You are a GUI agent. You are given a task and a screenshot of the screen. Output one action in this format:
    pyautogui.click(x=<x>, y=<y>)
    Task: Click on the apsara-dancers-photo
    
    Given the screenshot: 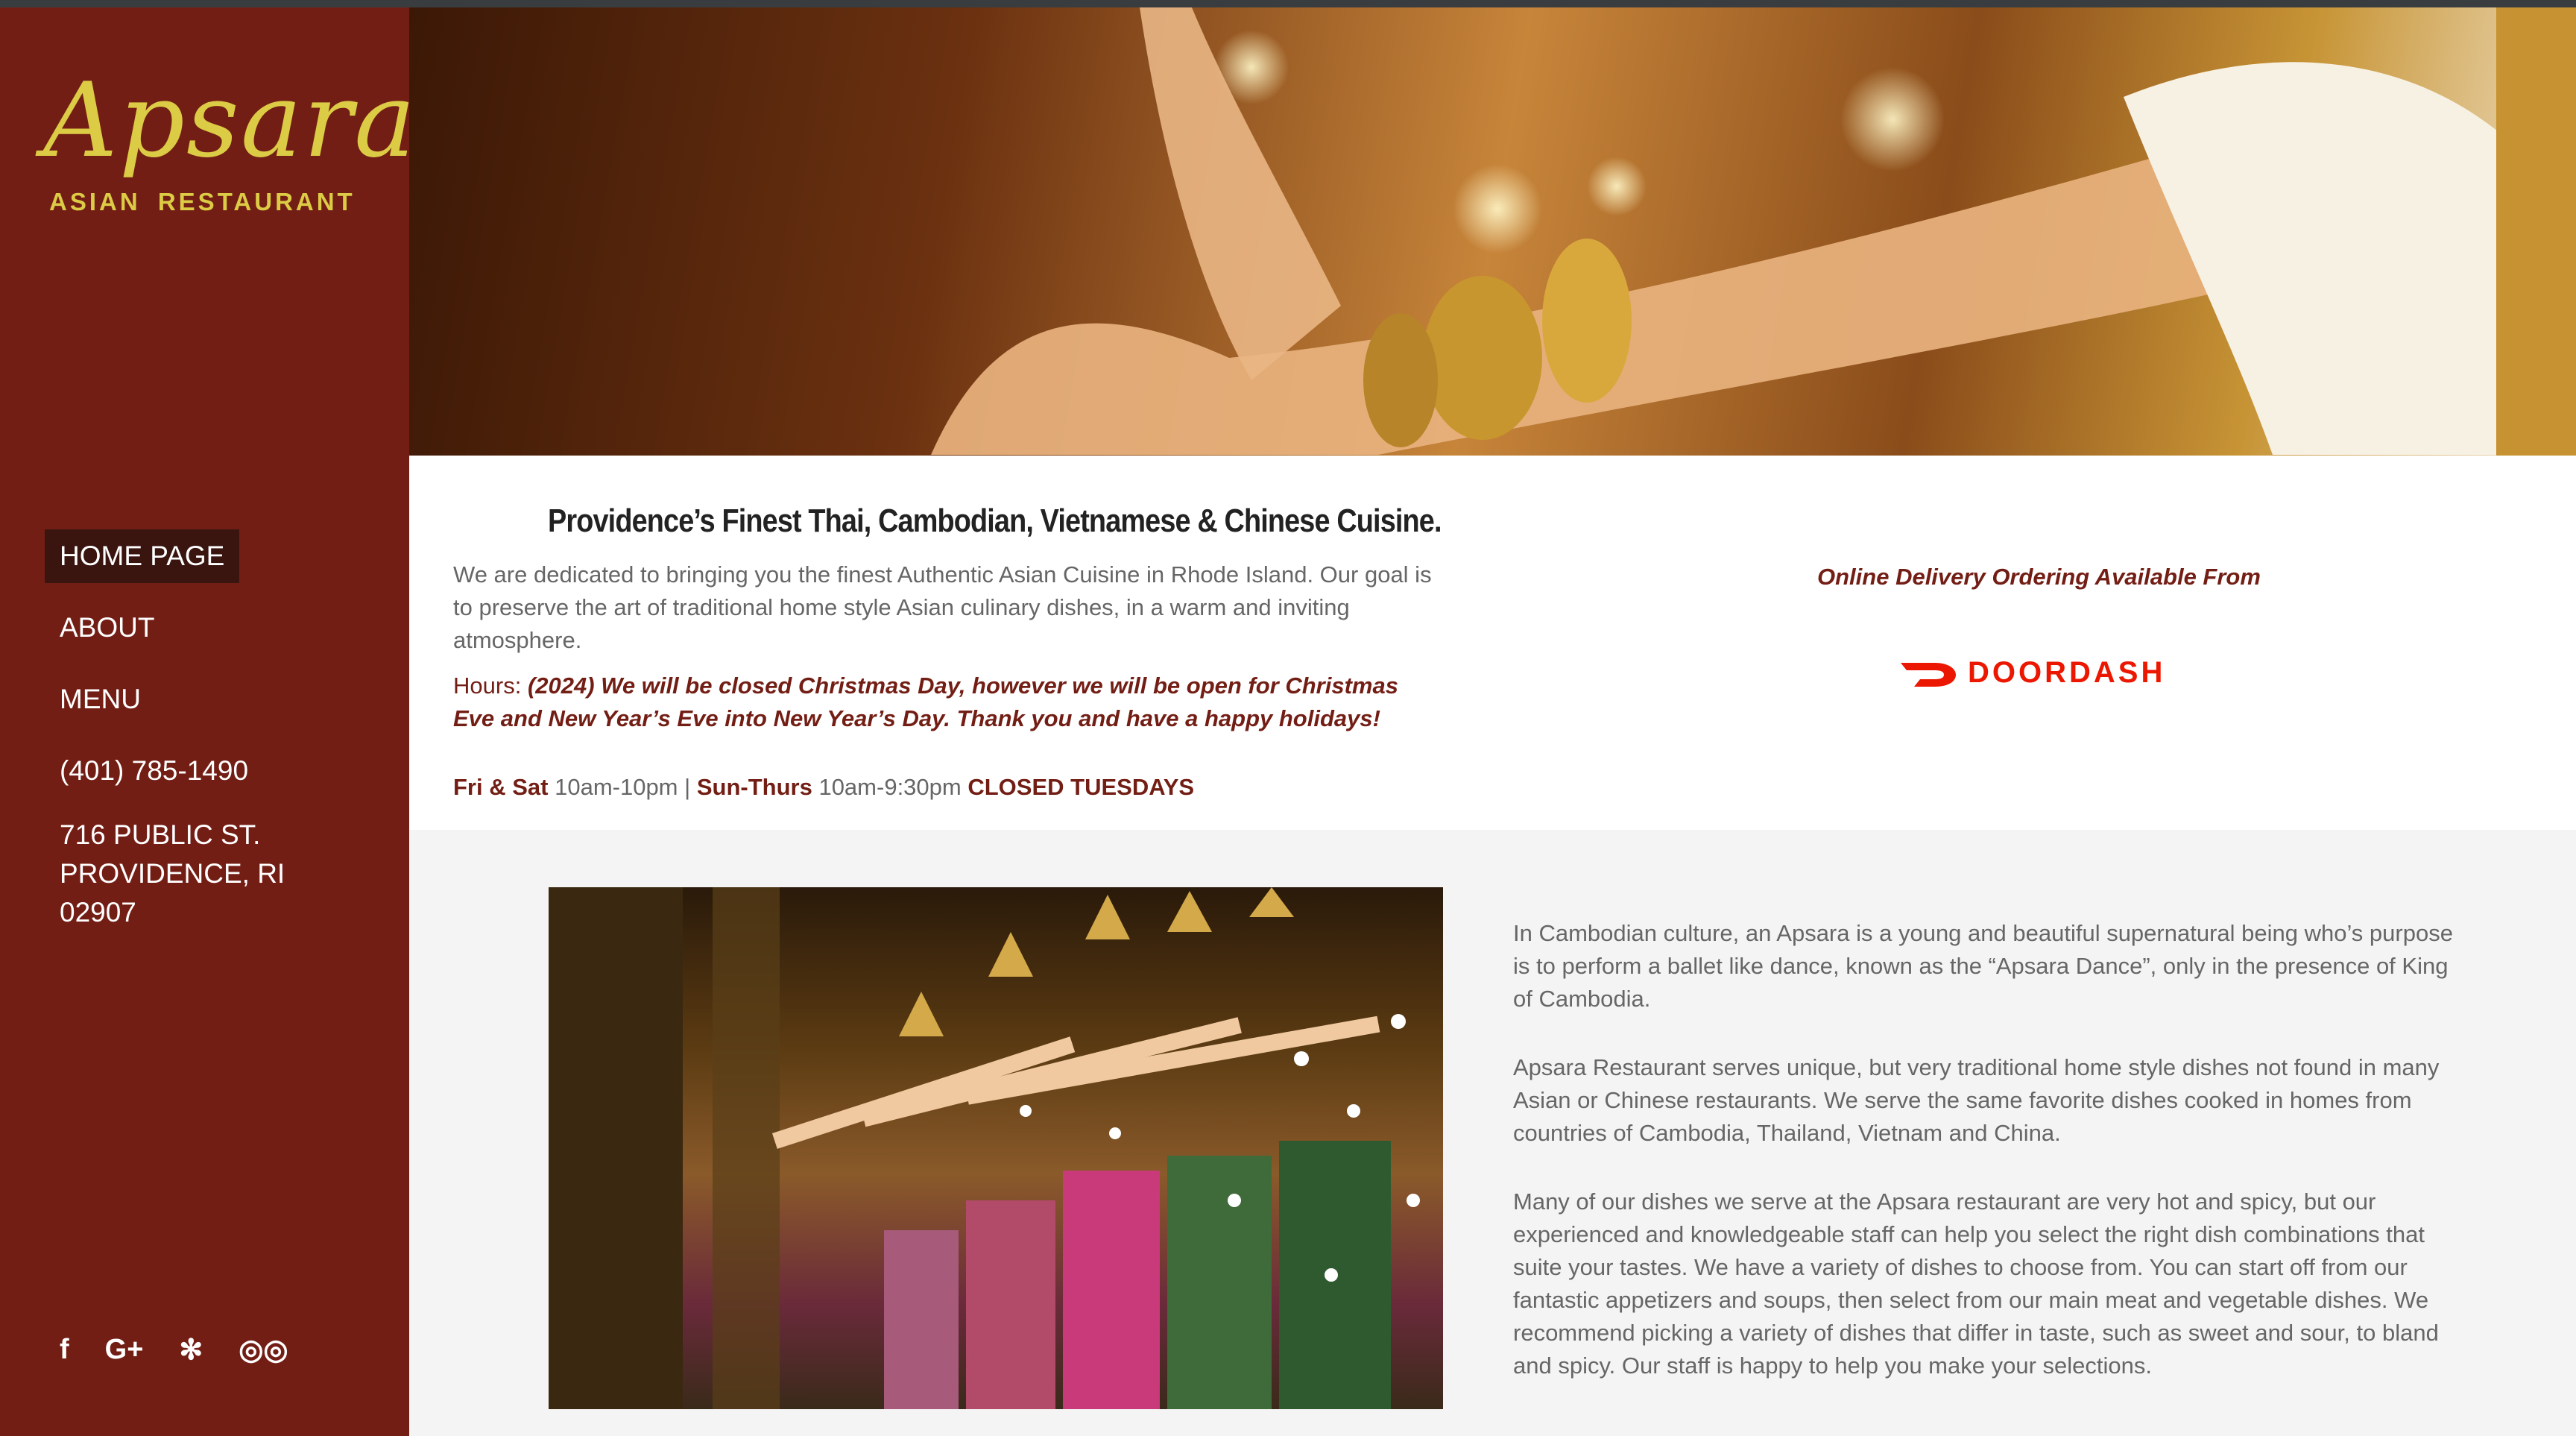 What is the action you would take?
    pyautogui.click(x=996, y=1148)
    